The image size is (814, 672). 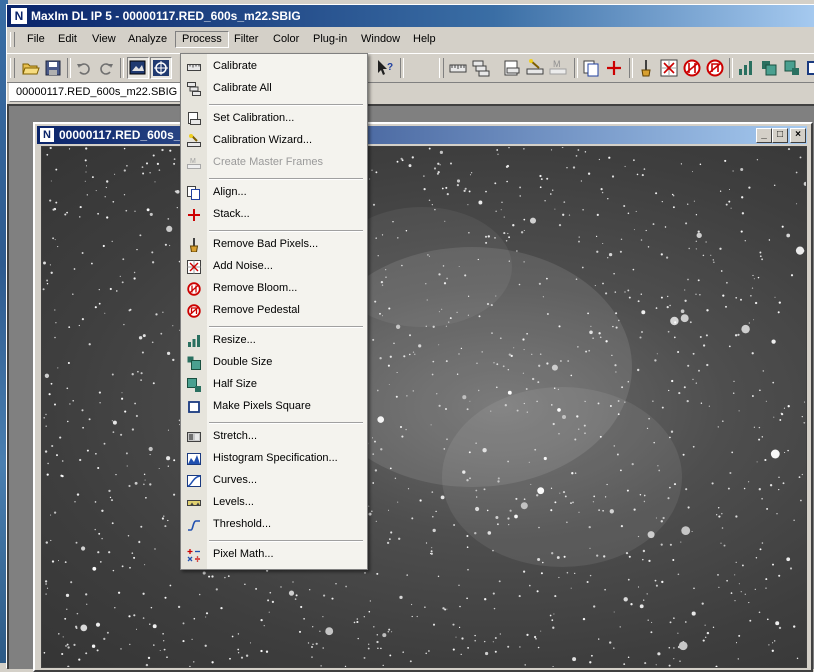 What do you see at coordinates (481, 68) in the screenshot?
I see `calibrate-all-icon` at bounding box center [481, 68].